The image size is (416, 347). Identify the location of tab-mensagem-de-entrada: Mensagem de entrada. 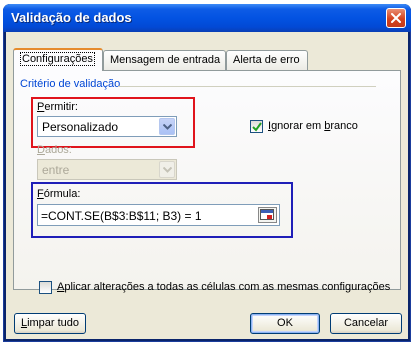
(164, 60).